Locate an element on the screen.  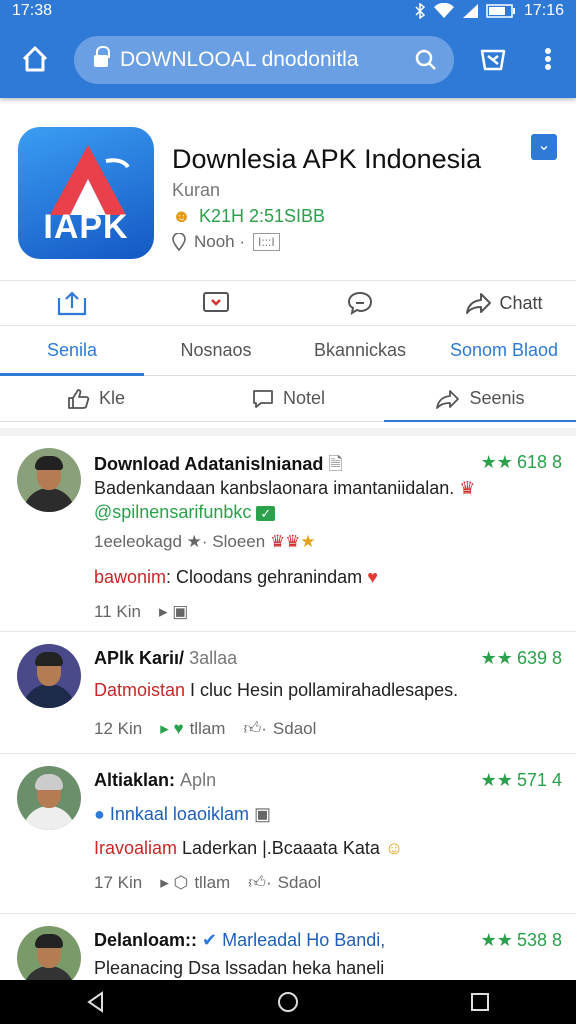
browser-toolbar: DOWNLOOAL dnodonitla is located at coordinates (288, 60).